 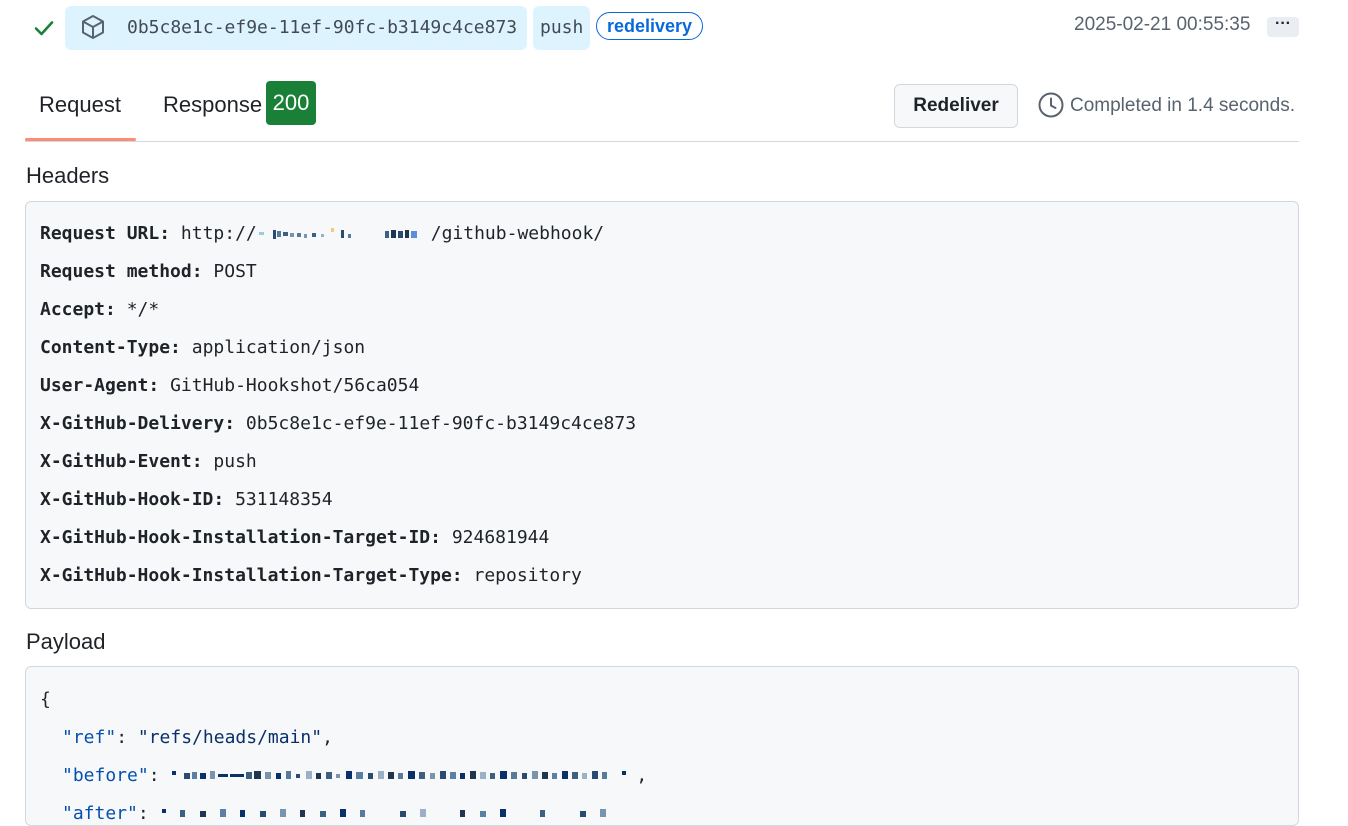 I want to click on header-value-suffix: /github-webhook/, so click(x=517, y=233).